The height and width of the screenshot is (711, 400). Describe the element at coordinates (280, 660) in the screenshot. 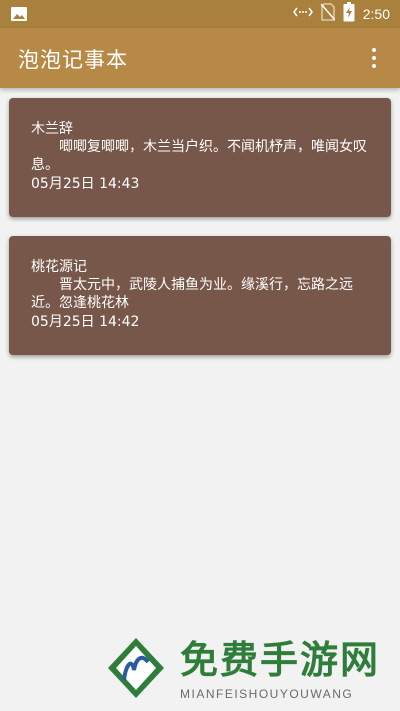

I see `watermark-text: 免费手游网` at that location.